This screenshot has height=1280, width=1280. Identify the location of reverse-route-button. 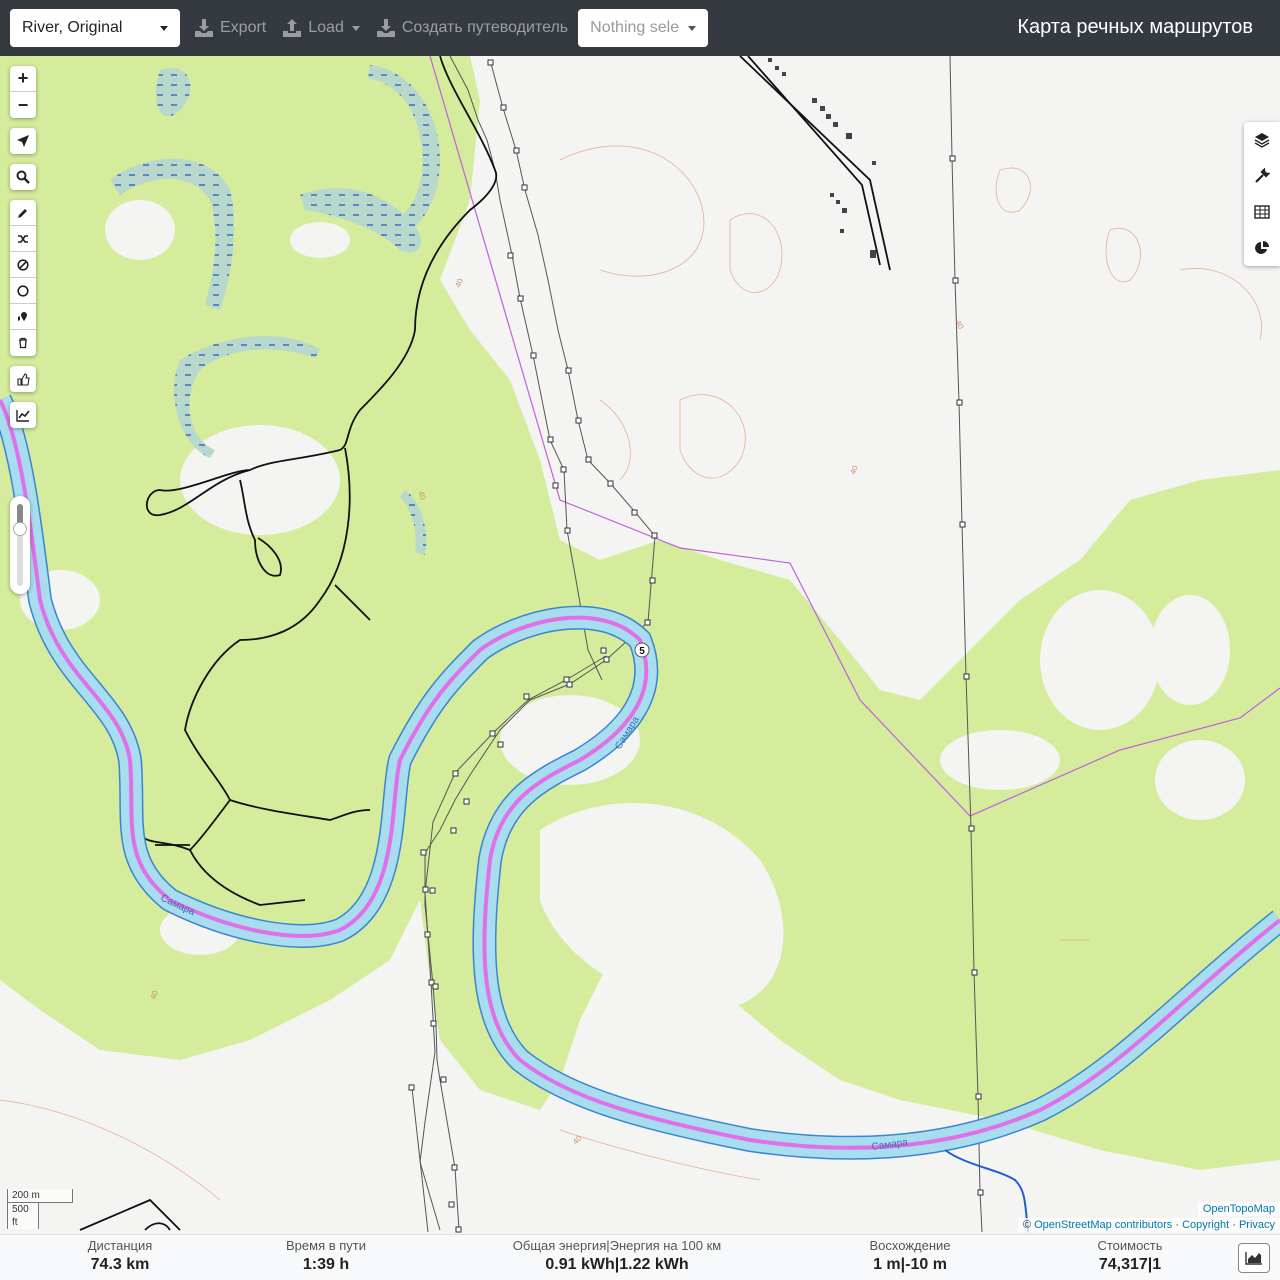
(23, 239).